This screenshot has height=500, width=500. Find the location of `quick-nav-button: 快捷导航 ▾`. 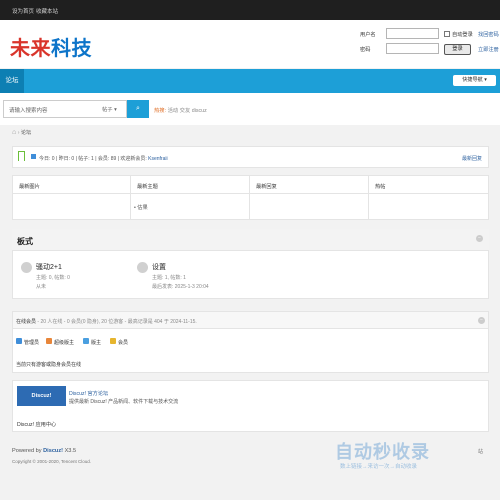

quick-nav-button: 快捷导航 ▾ is located at coordinates (474, 80).